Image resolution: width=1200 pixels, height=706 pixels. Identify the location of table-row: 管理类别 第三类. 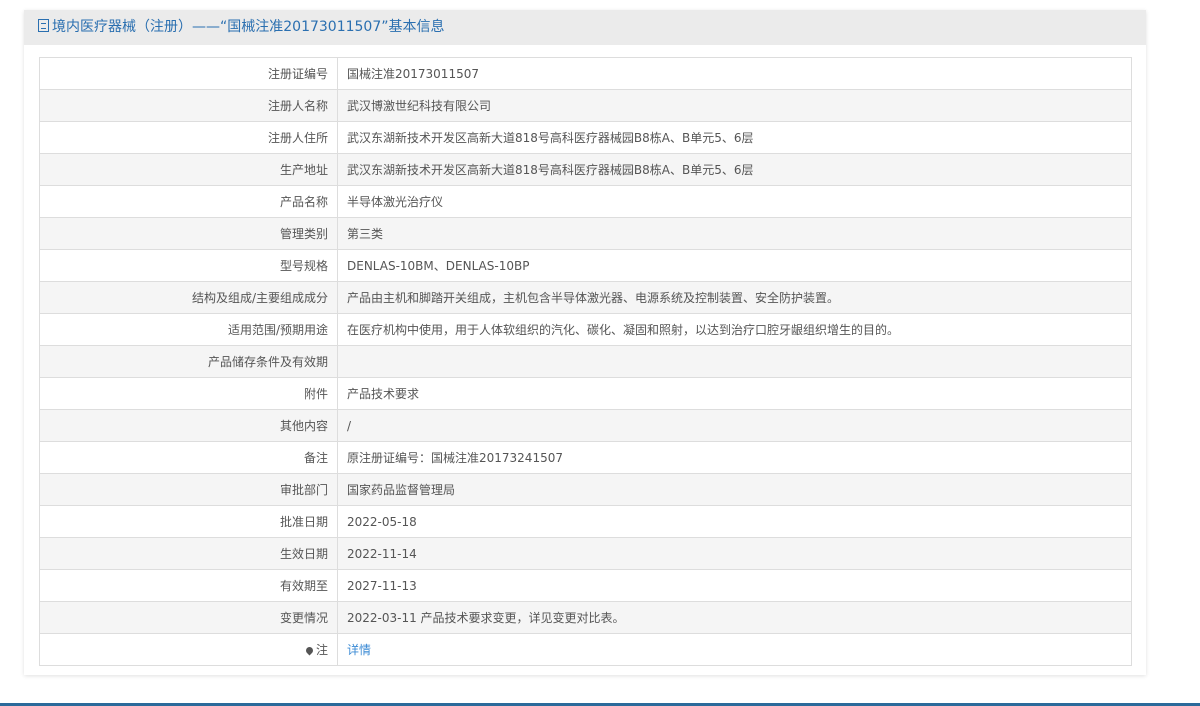
(585, 233).